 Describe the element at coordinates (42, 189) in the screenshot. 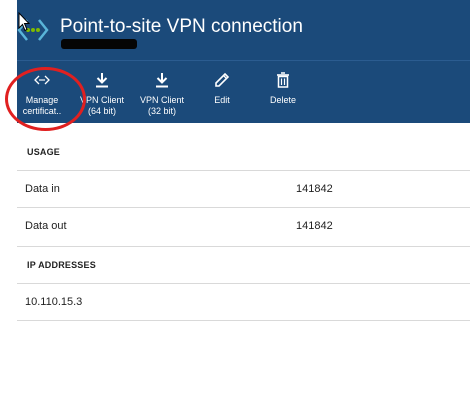

I see `data-in-label: Data in` at that location.